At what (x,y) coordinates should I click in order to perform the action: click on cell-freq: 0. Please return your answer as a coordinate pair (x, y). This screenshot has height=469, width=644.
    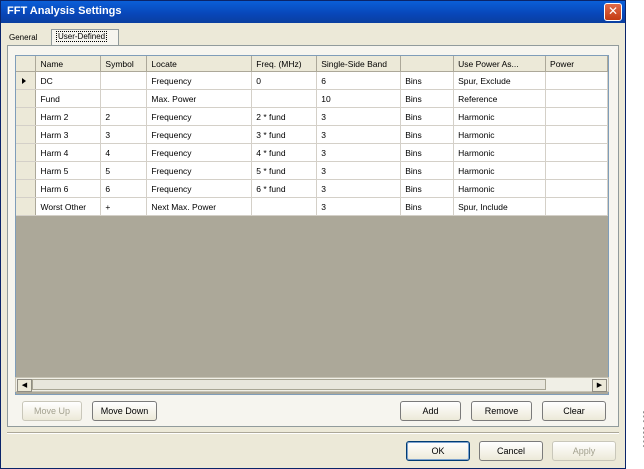
    Looking at the image, I should click on (284, 80).